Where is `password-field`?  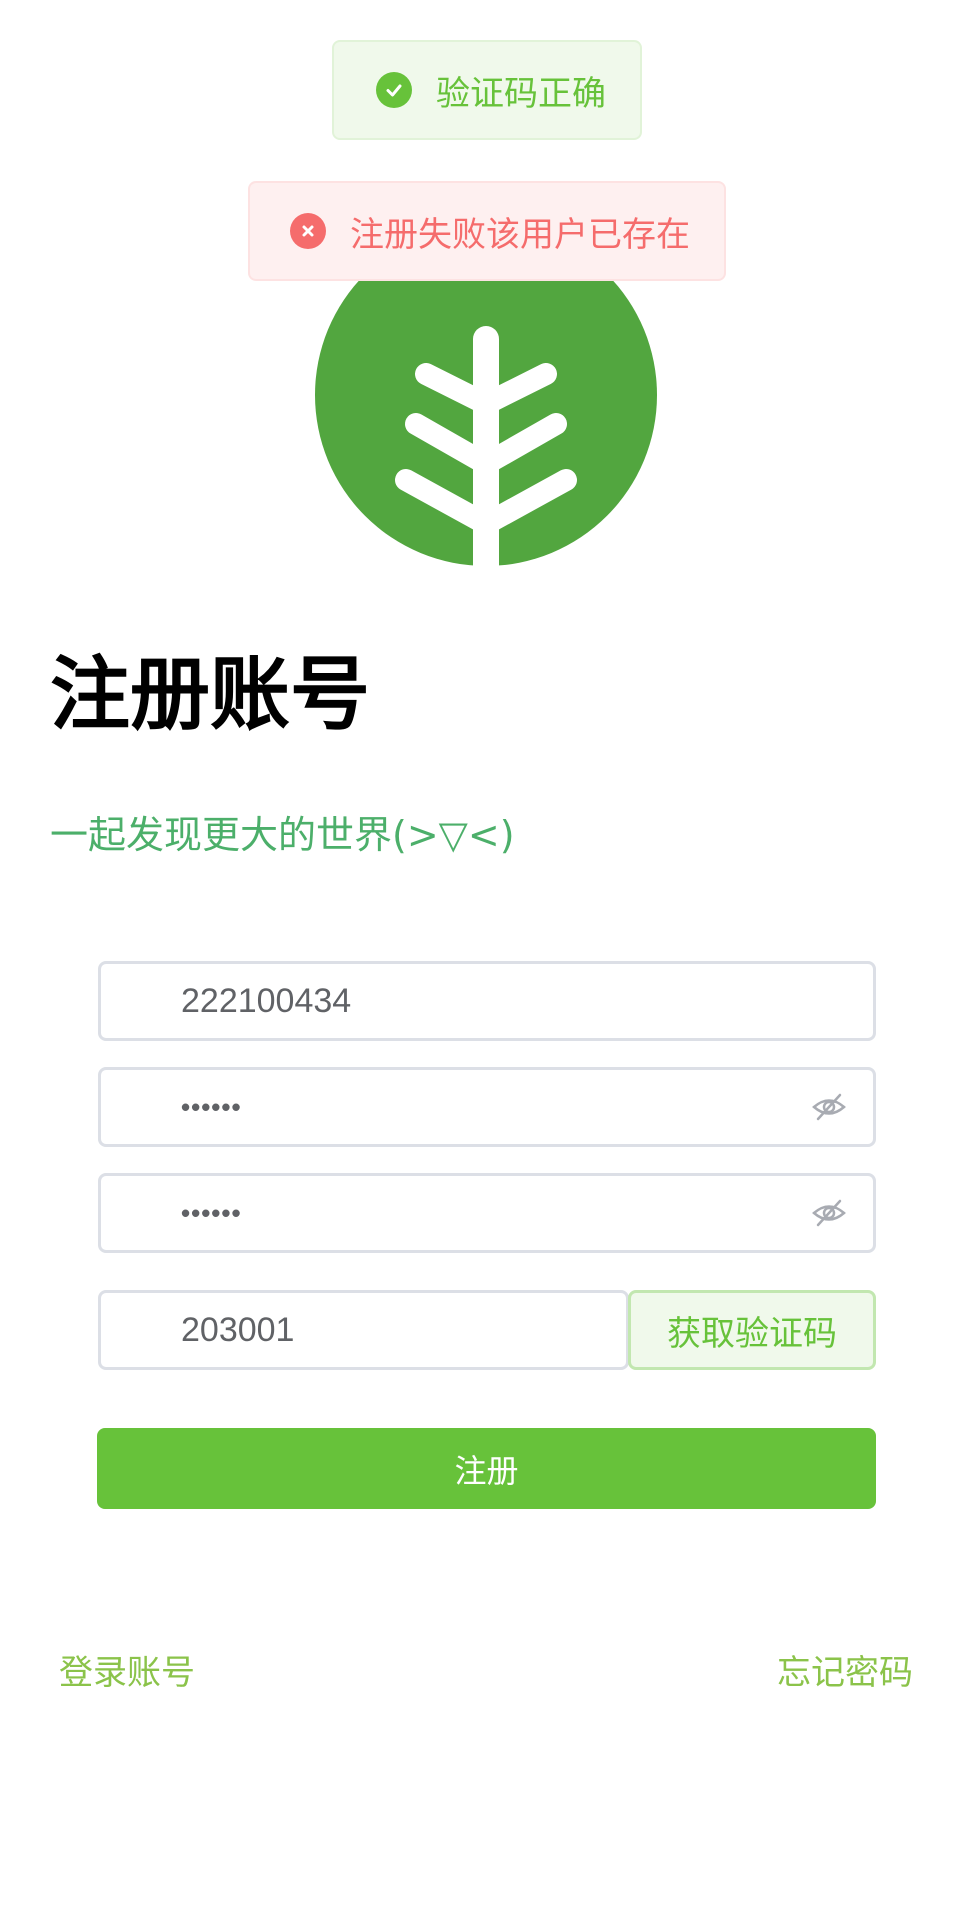 password-field is located at coordinates (487, 1107).